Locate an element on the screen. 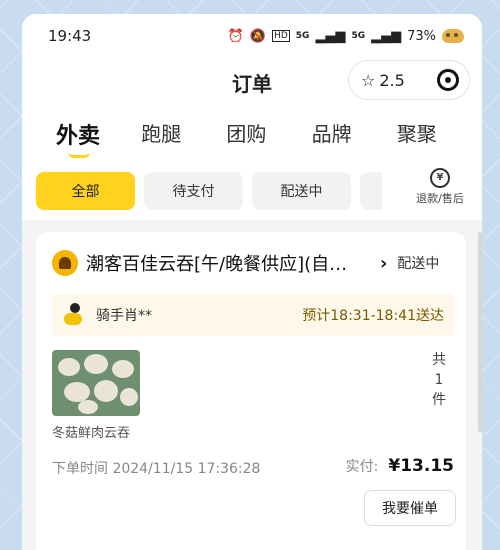 This screenshot has width=500, height=550. pet-icon is located at coordinates (453, 36).